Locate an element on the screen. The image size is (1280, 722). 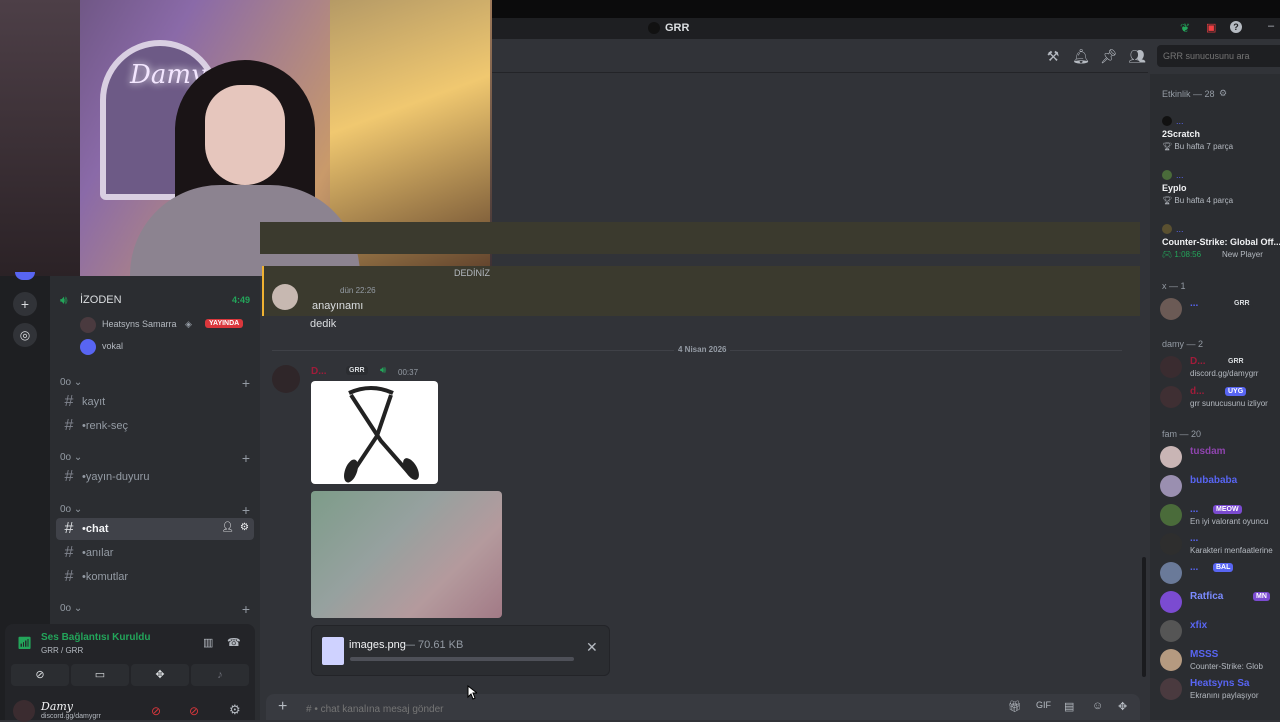
guild-tag: MEOW is located at coordinates (1227, 509).